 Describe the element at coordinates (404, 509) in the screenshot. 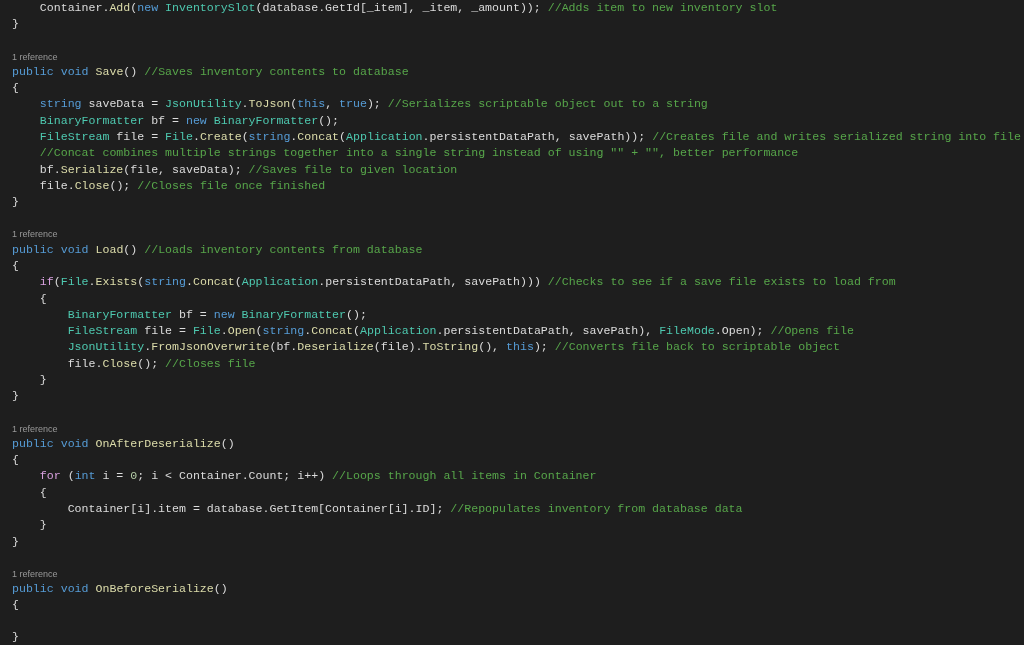

I see `code-line: Container[i].item = database.GetItem[Container[i].ID]; //Repopulates inventory from database data` at that location.